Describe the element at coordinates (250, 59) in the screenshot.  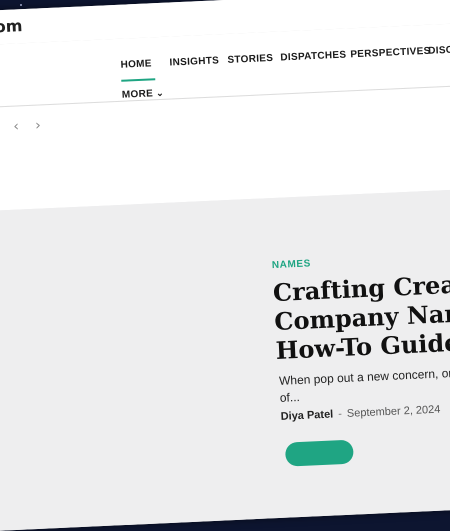
I see `nav-item-stories: STORIES` at that location.